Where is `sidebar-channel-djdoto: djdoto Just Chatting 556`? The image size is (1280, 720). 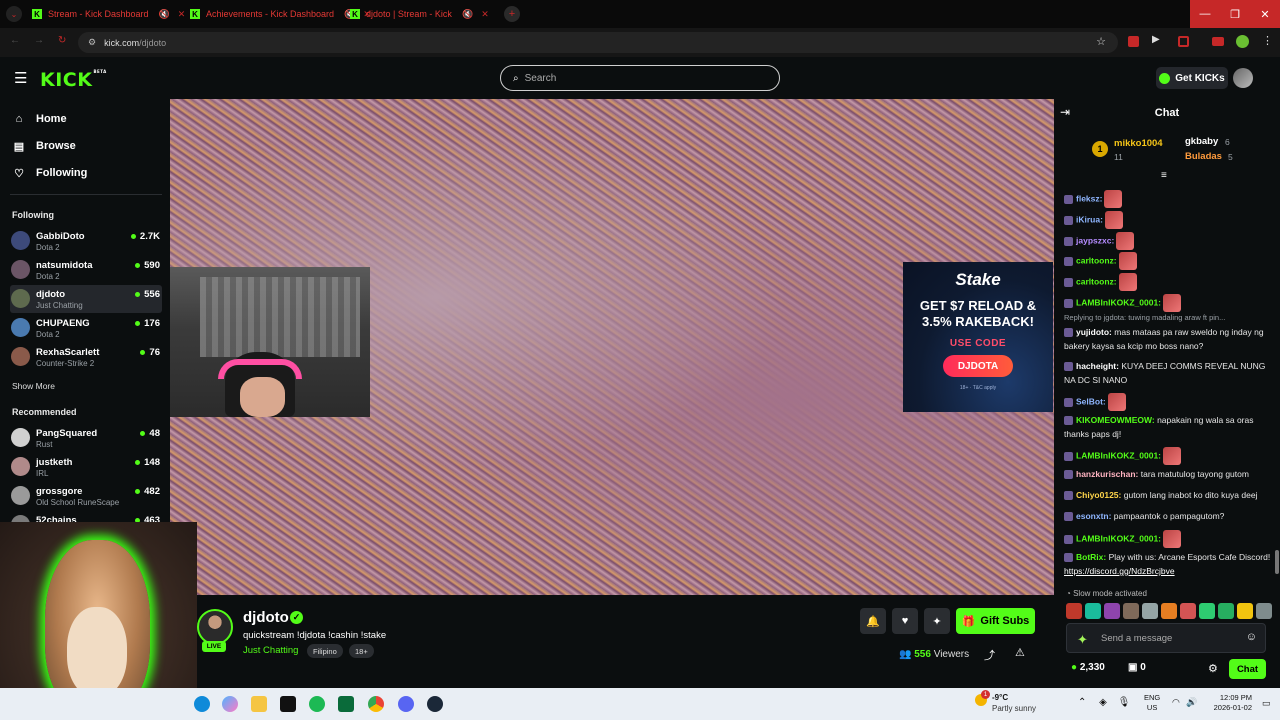 sidebar-channel-djdoto: djdoto Just Chatting 556 is located at coordinates (86, 299).